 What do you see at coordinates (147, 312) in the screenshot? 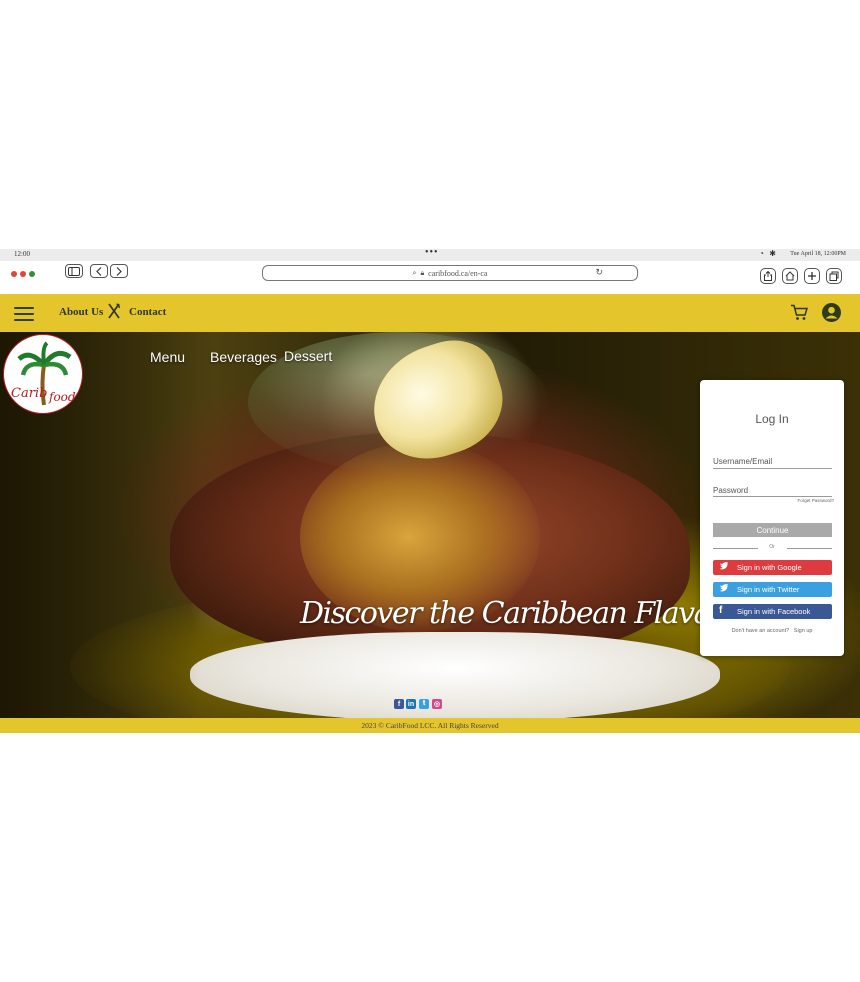
I see `nav-contact: Contact` at bounding box center [147, 312].